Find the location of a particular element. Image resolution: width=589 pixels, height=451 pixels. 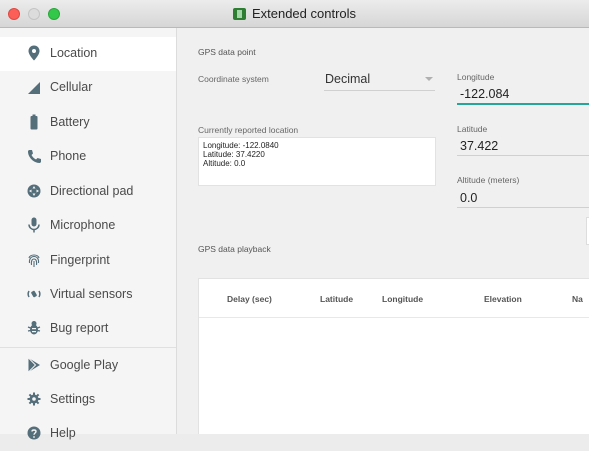

google-play-icon is located at coordinates (34, 365).